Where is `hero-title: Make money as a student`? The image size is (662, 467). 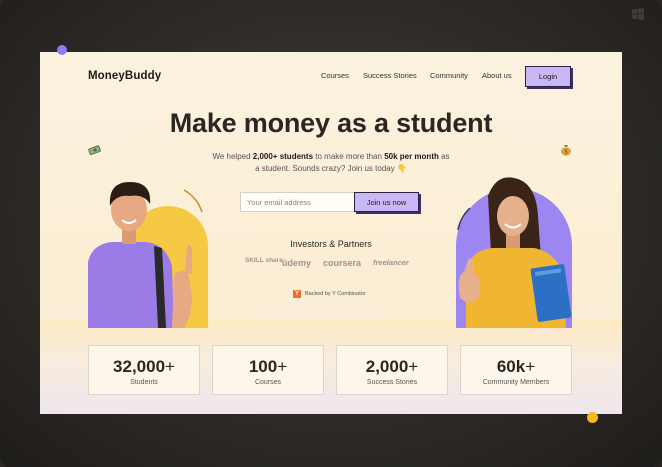
hero-title: Make money as a student is located at coordinates (331, 123).